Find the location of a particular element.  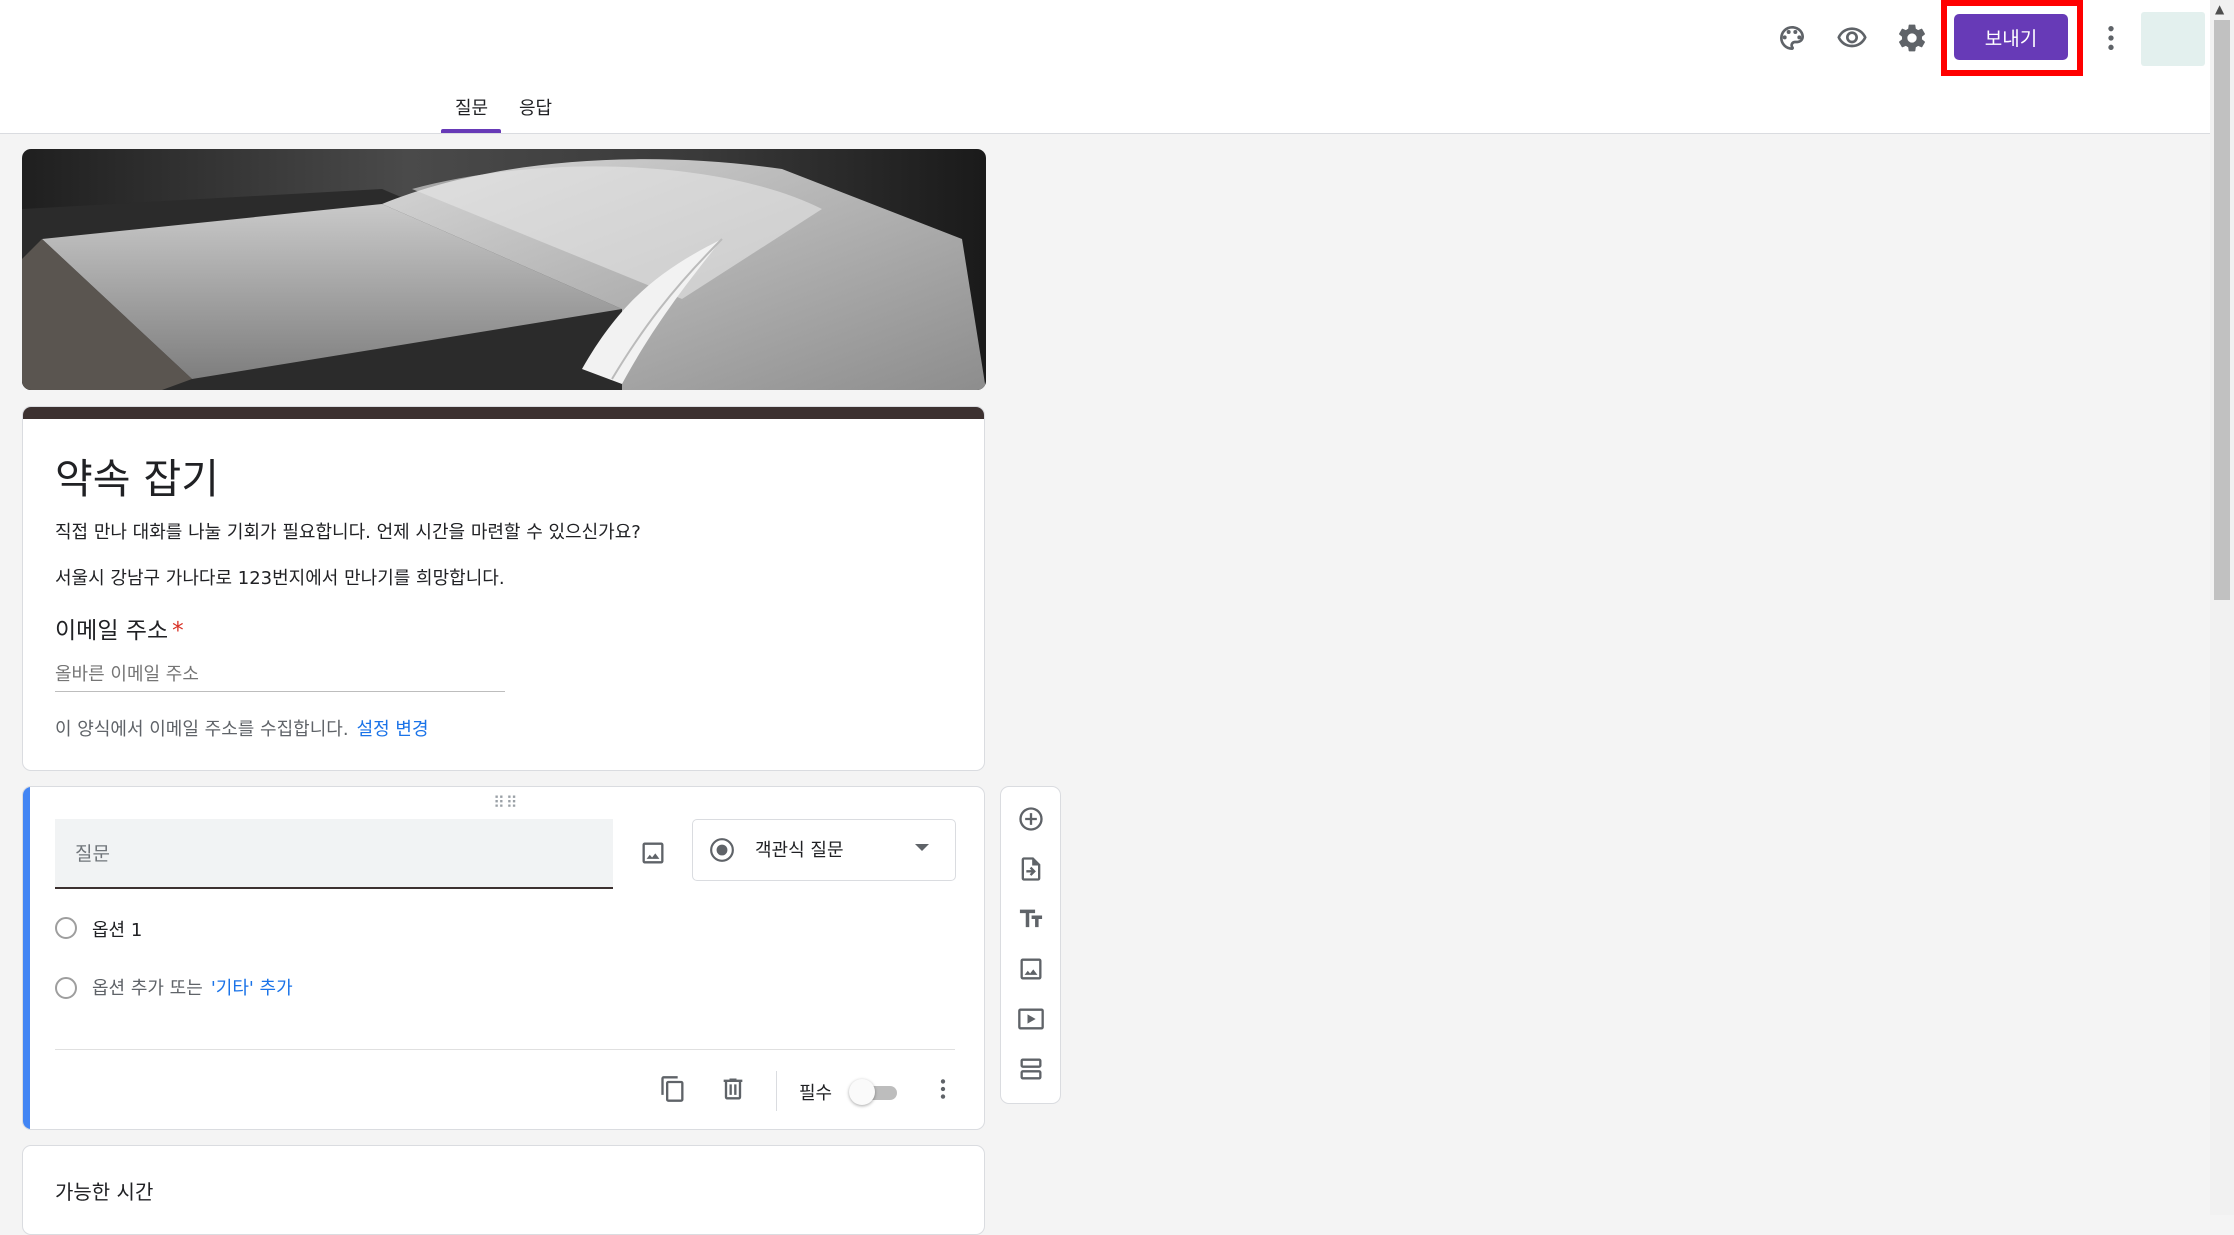

dropdown-arrow-icon is located at coordinates (922, 847).